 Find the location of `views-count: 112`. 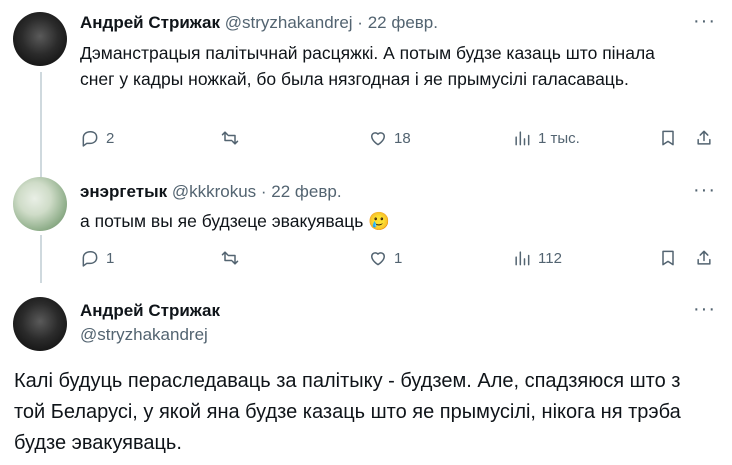

views-count: 112 is located at coordinates (550, 258).